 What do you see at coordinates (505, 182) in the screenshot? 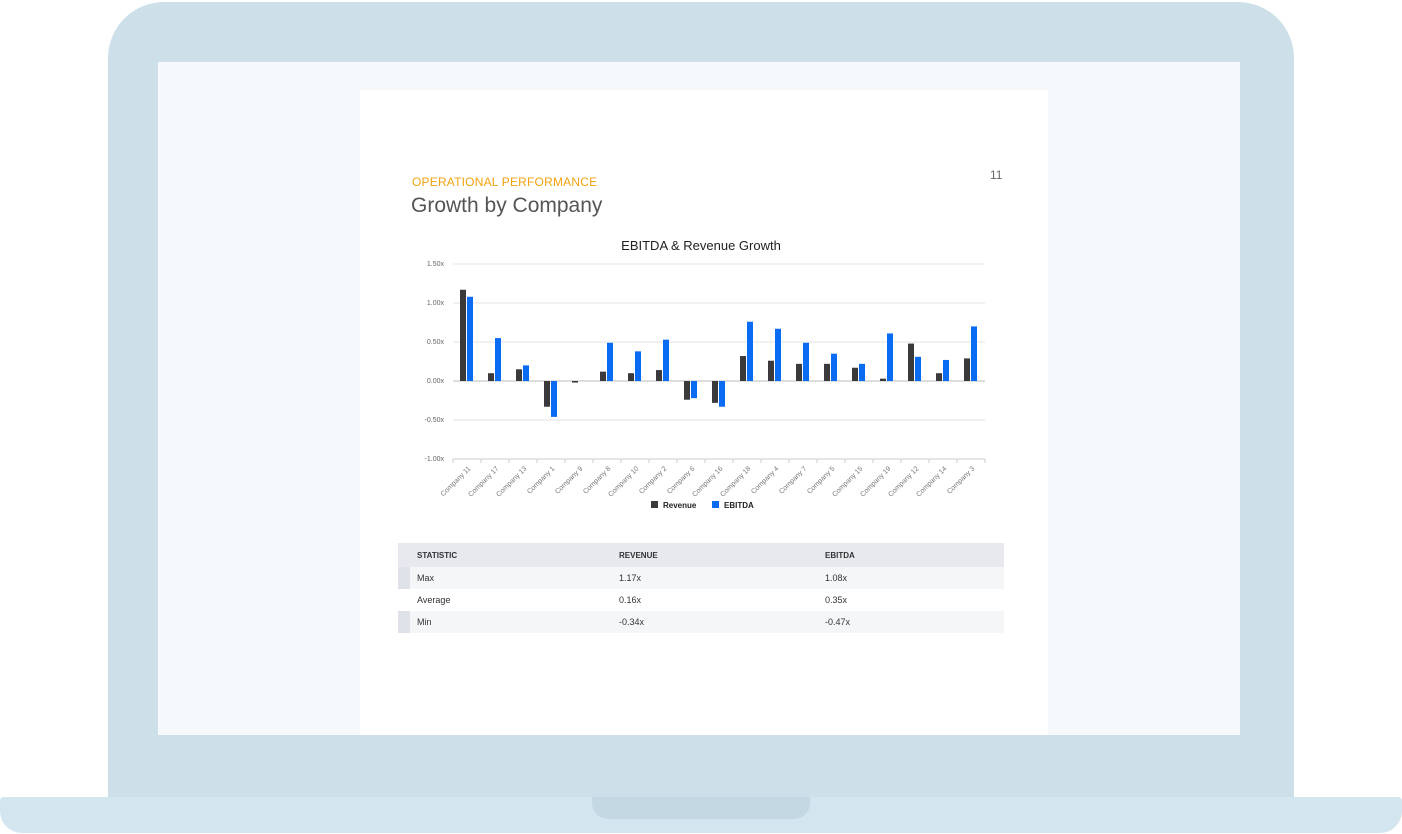
I see `section-label: OPERATIONAL PERFORMANCE` at bounding box center [505, 182].